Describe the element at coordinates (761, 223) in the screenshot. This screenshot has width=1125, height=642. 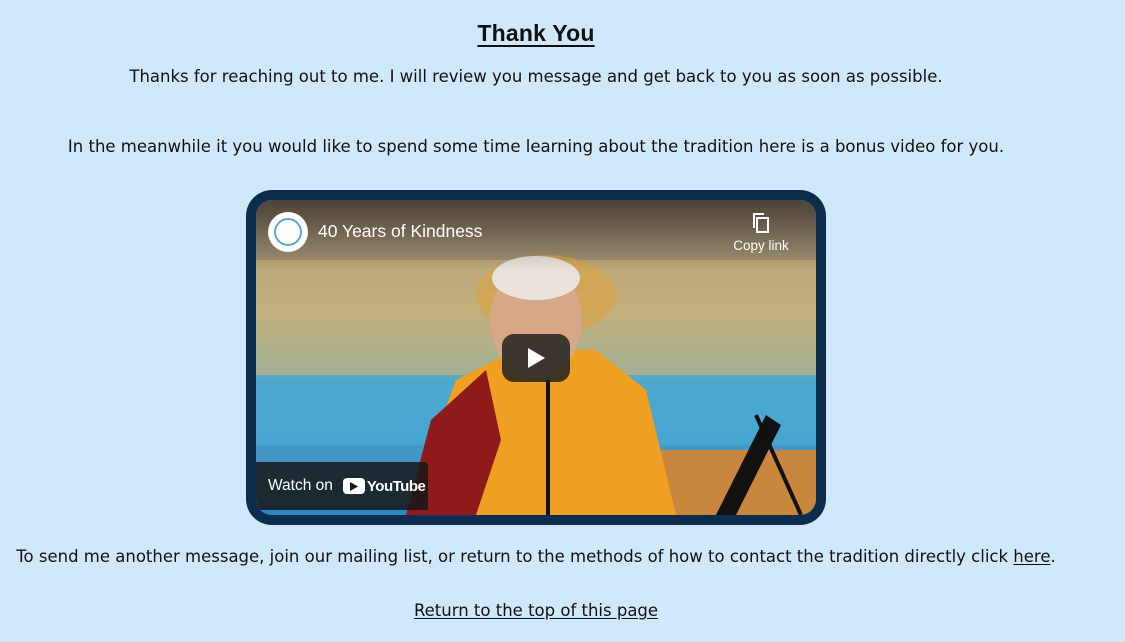
I see `copy-icon` at that location.